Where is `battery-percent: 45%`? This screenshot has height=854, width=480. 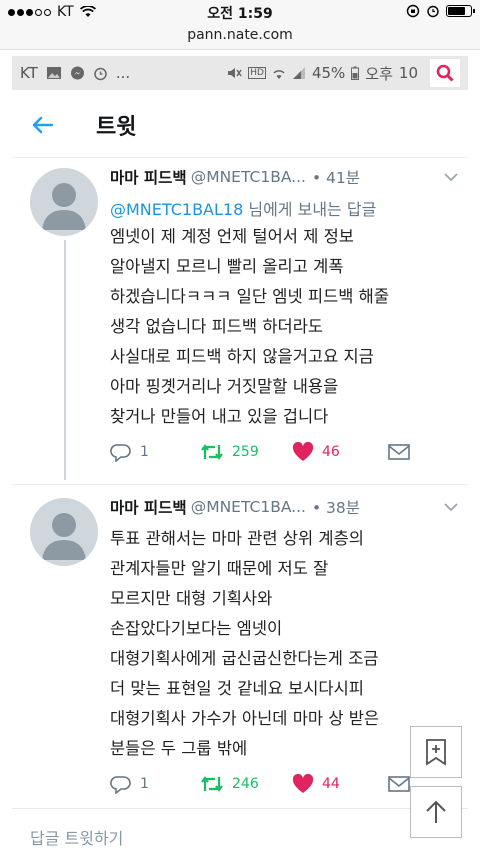 battery-percent: 45% is located at coordinates (328, 73).